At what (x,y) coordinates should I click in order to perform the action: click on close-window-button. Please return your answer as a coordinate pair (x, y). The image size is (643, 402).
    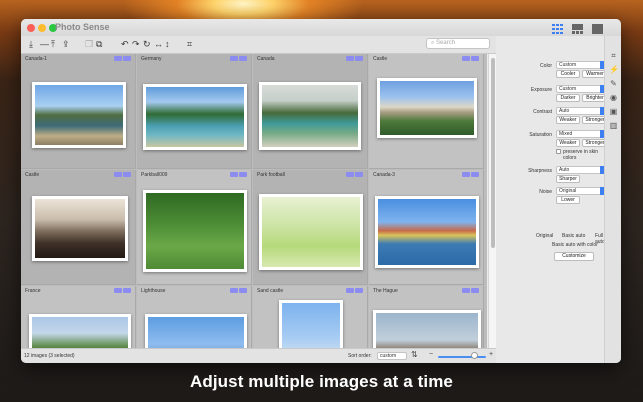
    Looking at the image, I should click on (31, 28).